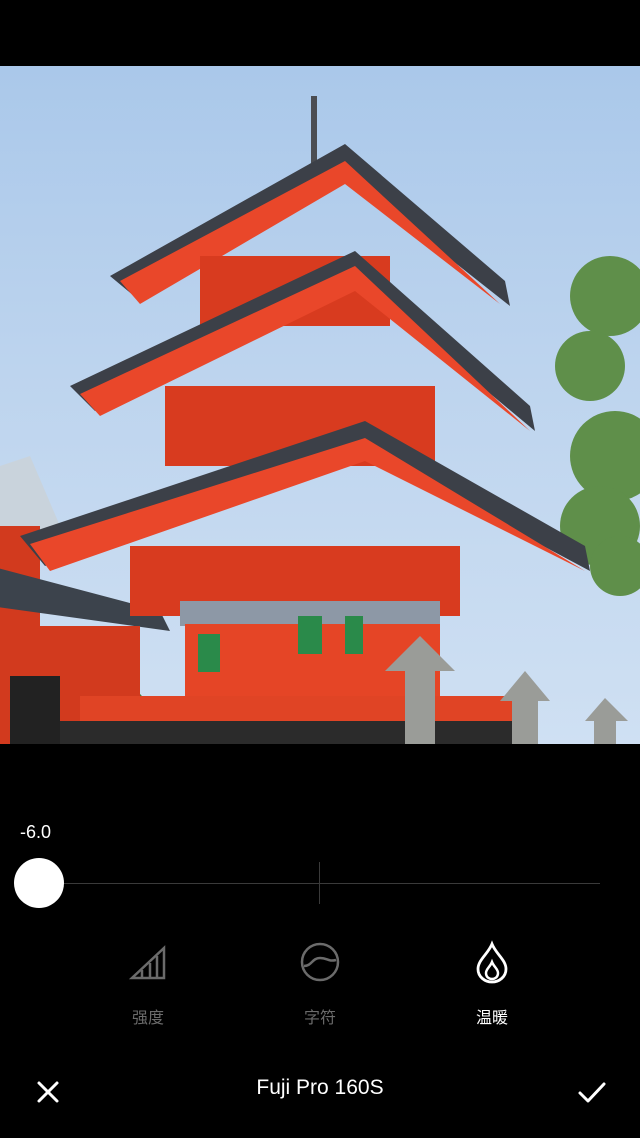  I want to click on confirm-button, so click(592, 1092).